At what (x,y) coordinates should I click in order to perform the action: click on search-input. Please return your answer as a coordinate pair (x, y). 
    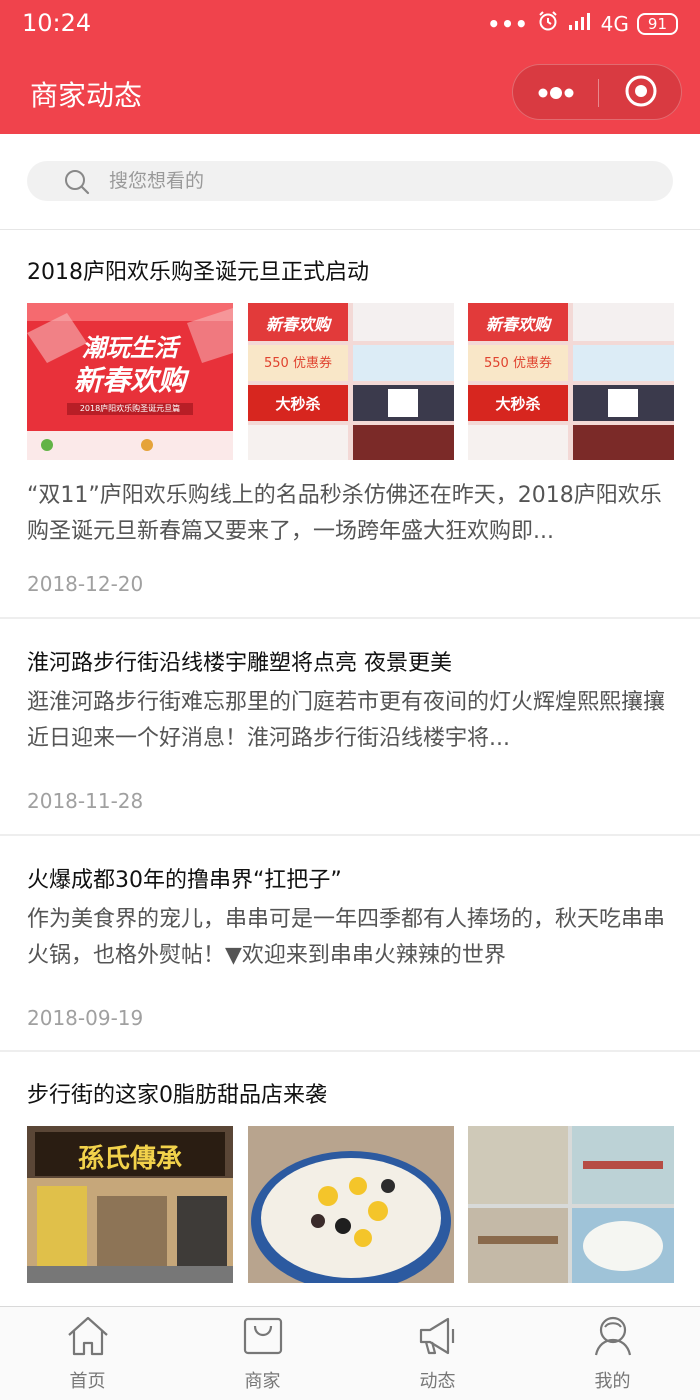
    Looking at the image, I should click on (369, 181).